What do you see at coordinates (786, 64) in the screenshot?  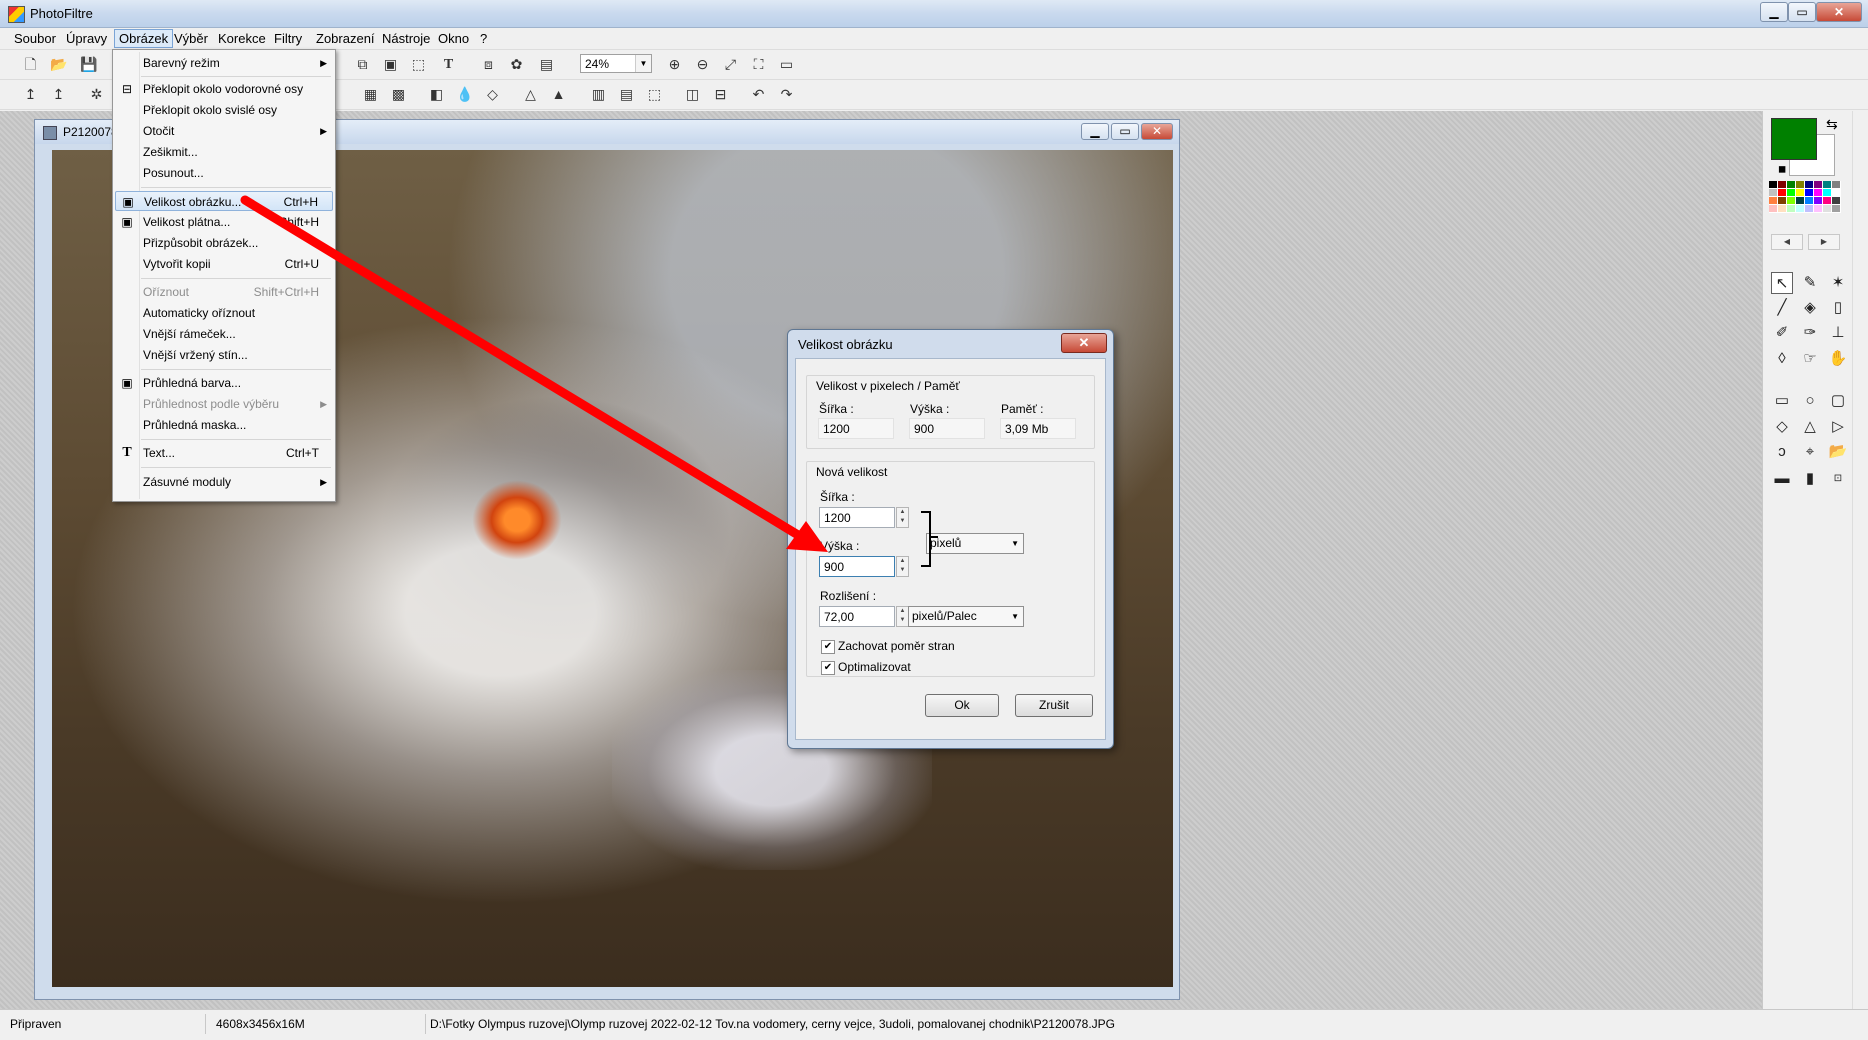 I see `fullscreen-icon: ▭` at bounding box center [786, 64].